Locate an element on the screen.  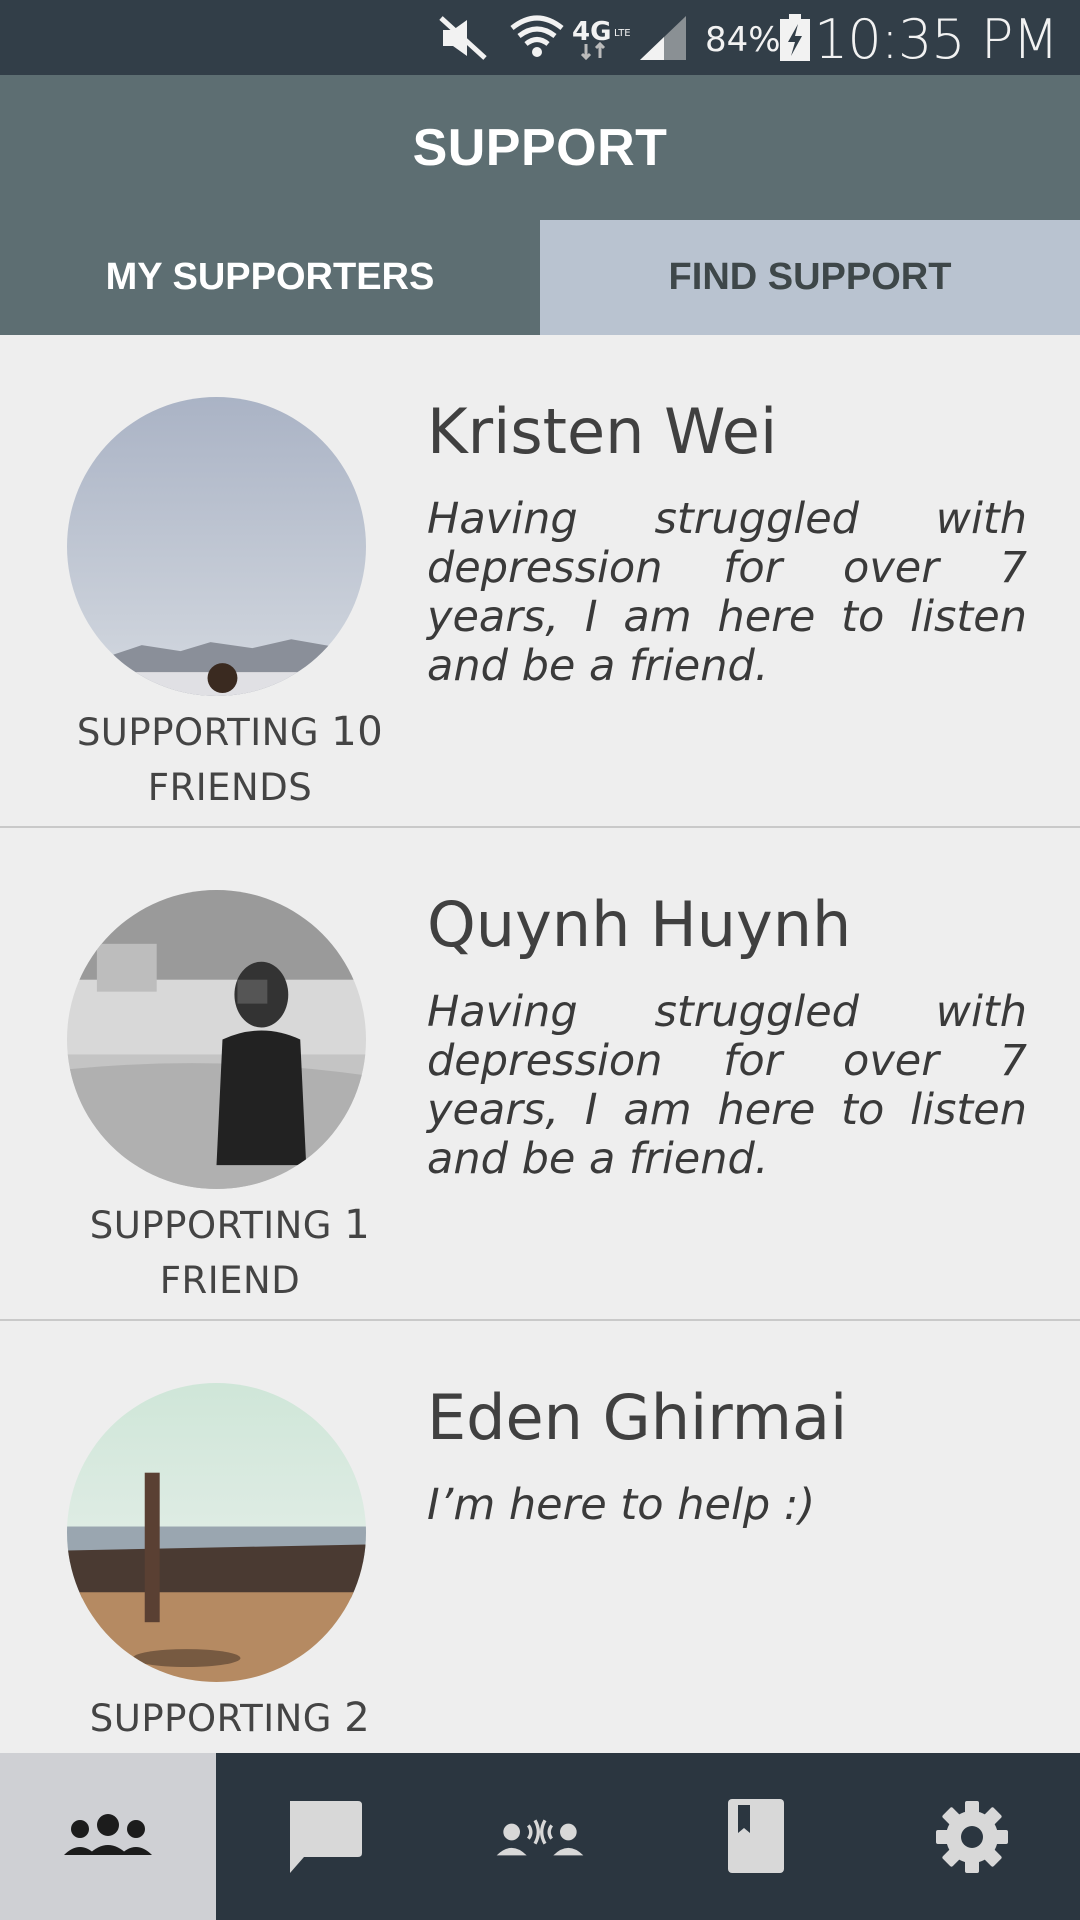
tab-find-support: FIND SUPPORT is located at coordinates (810, 277).